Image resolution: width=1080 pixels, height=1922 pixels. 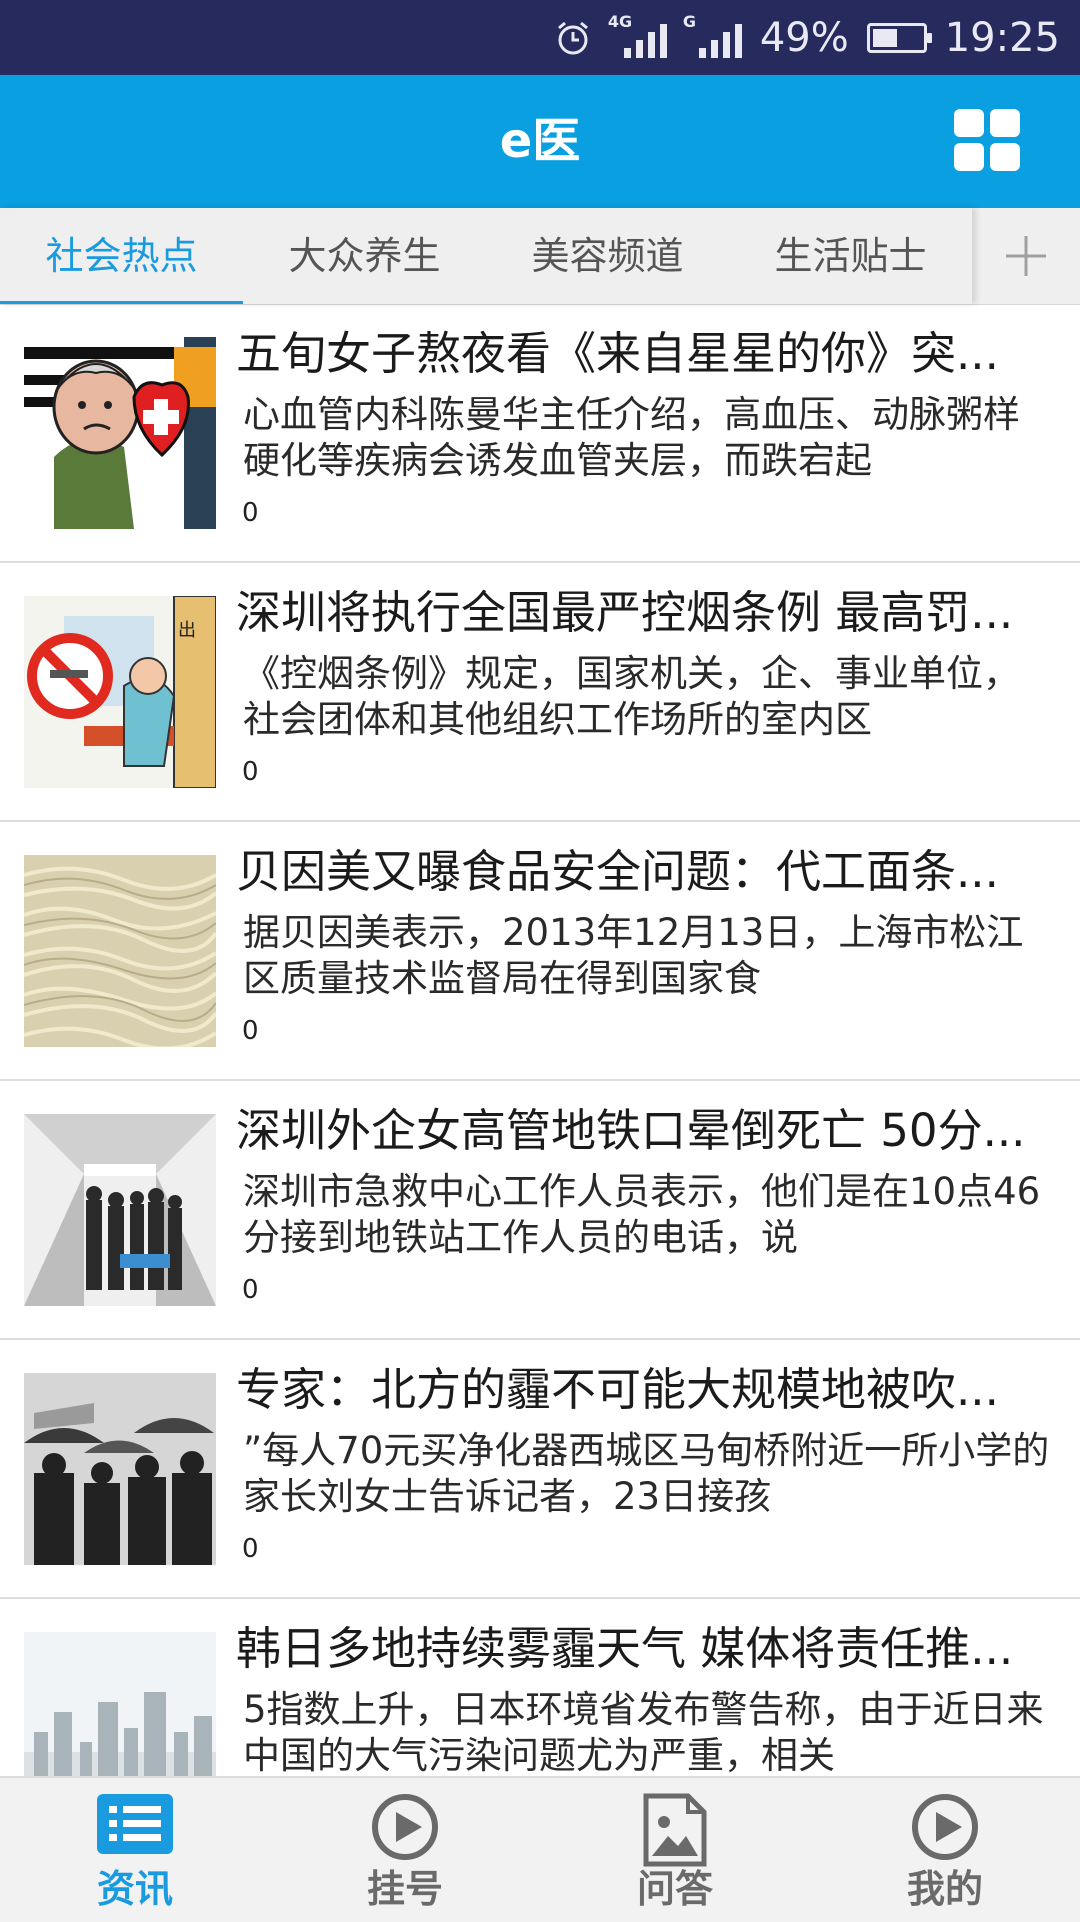 I want to click on tab-social-hotspots: 社会热点, so click(x=121, y=256).